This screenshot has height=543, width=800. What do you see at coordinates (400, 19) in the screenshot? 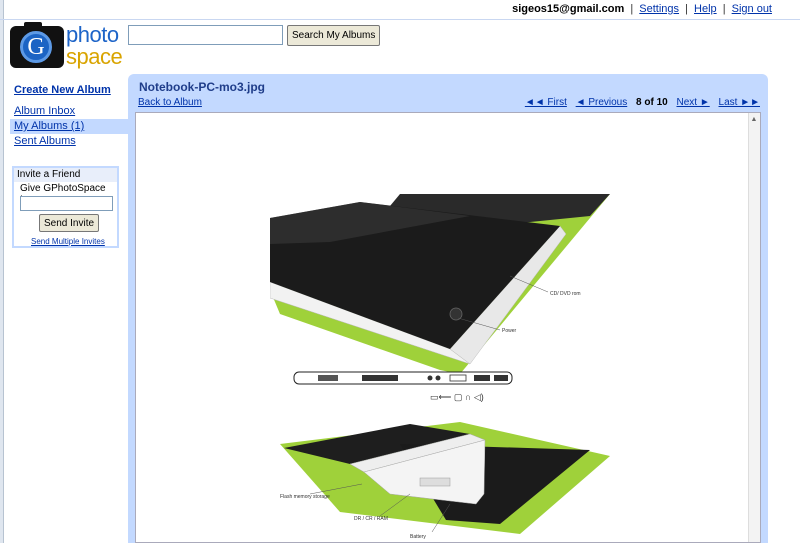
I see `header-divider` at bounding box center [400, 19].